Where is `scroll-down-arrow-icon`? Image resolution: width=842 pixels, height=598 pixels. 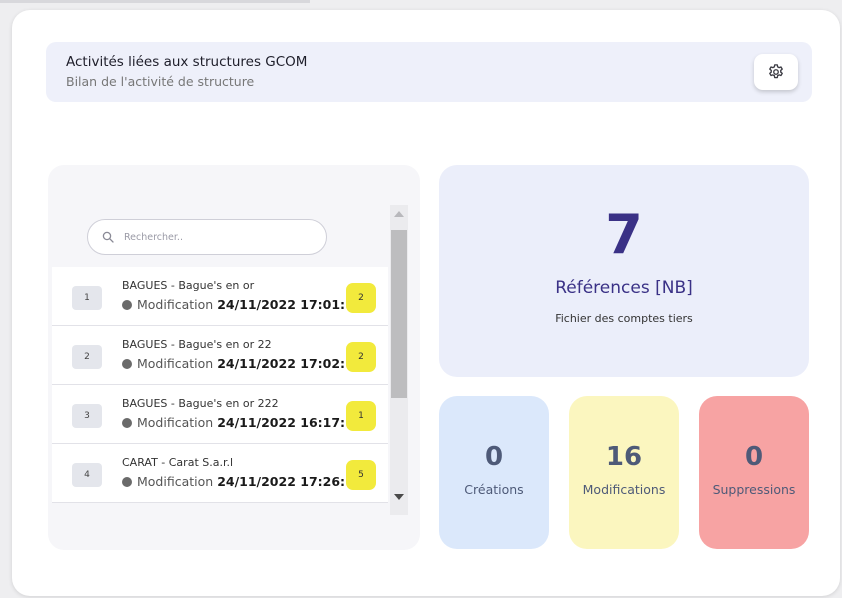
scroll-down-arrow-icon is located at coordinates (399, 497).